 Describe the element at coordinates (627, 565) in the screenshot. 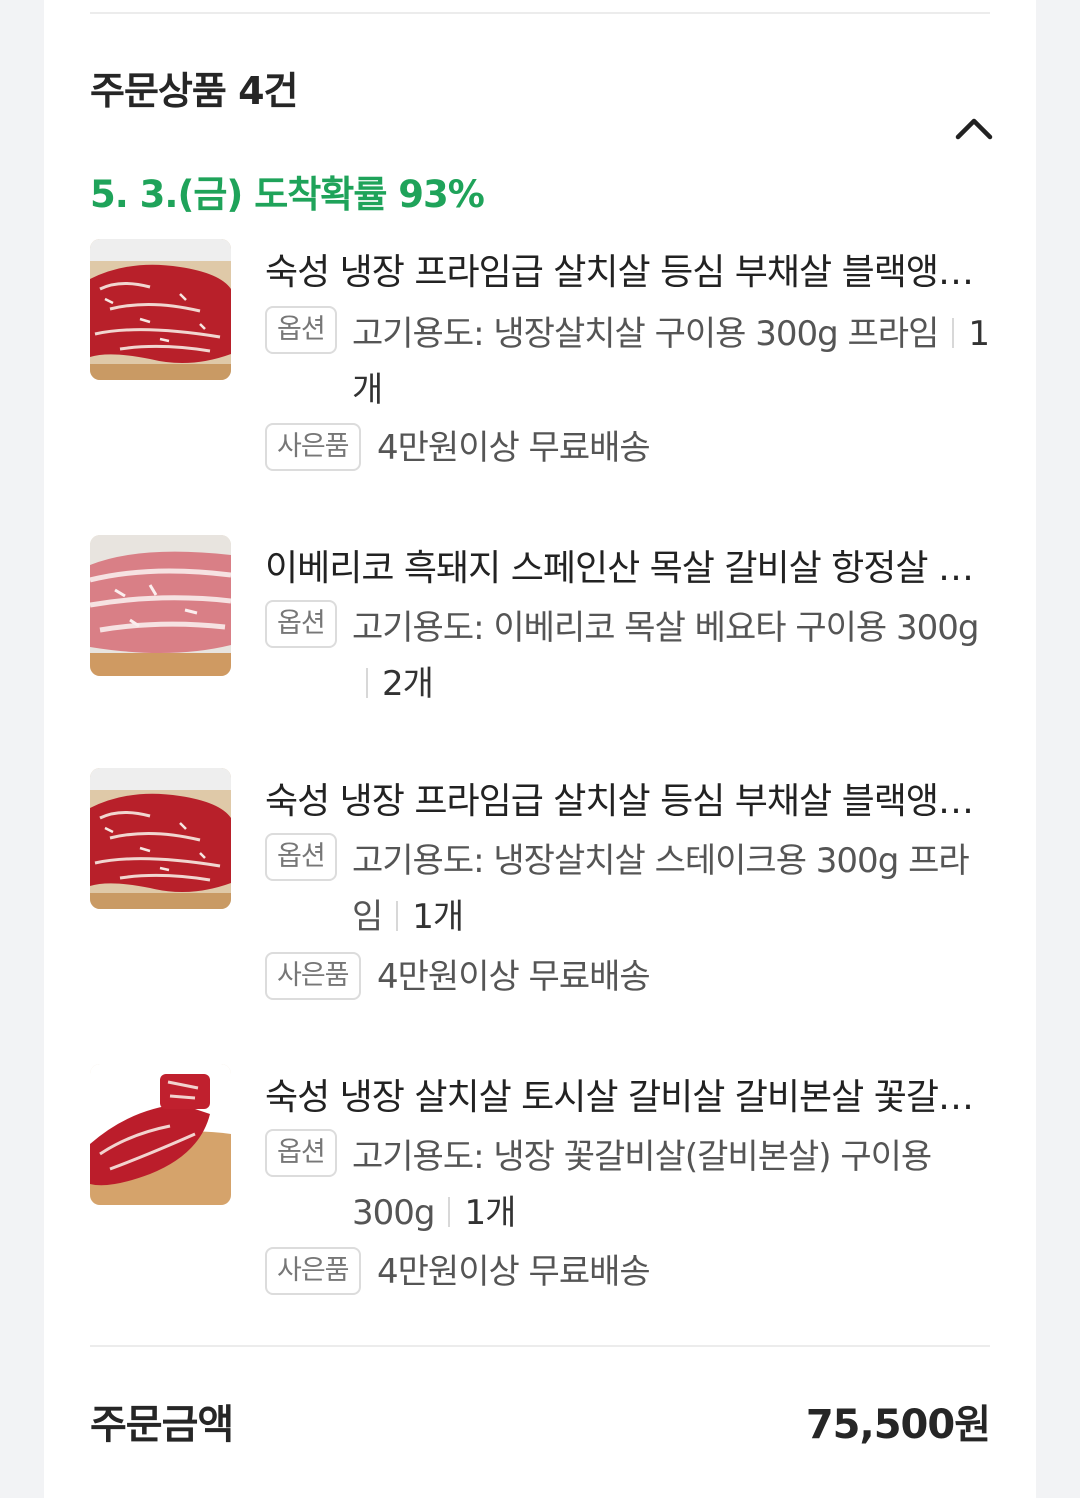

I see `product-title: 이베리코 흑돼지 스페인산 목살 갈비살 항정살 베요타` at that location.